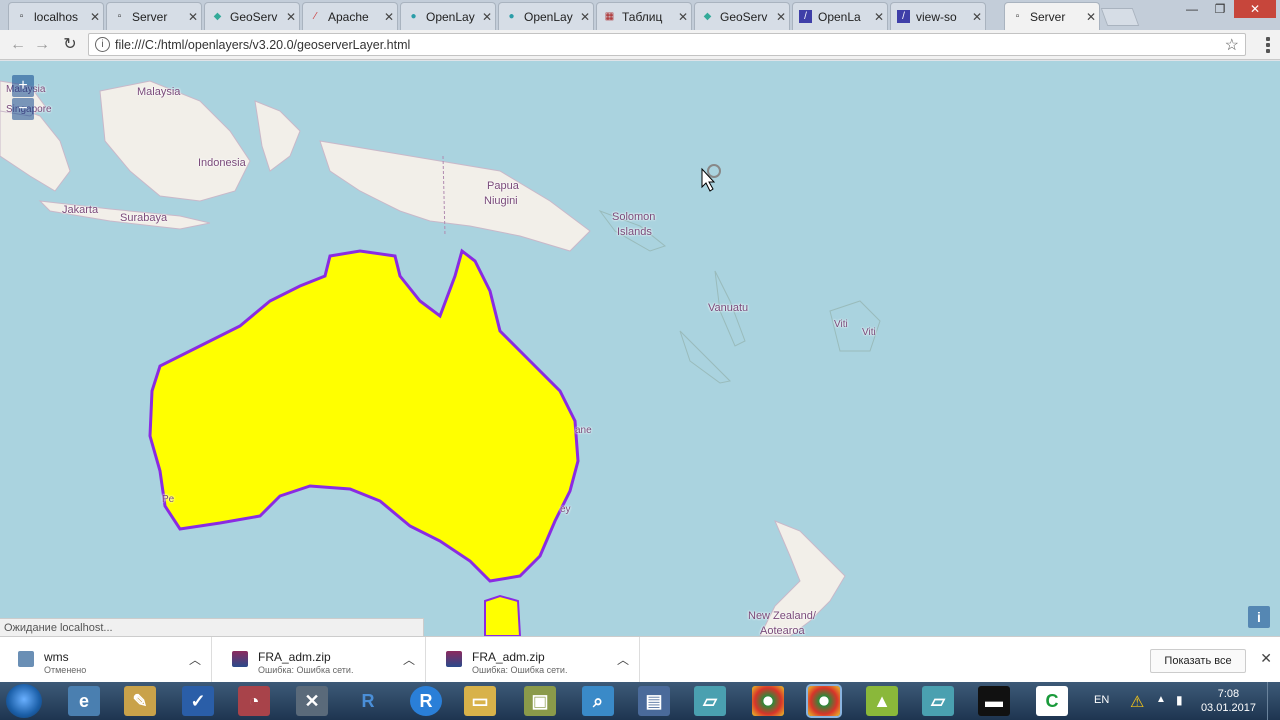 The image size is (1280, 720). Describe the element at coordinates (23, 86) in the screenshot. I see `zoom-in-button: +` at that location.